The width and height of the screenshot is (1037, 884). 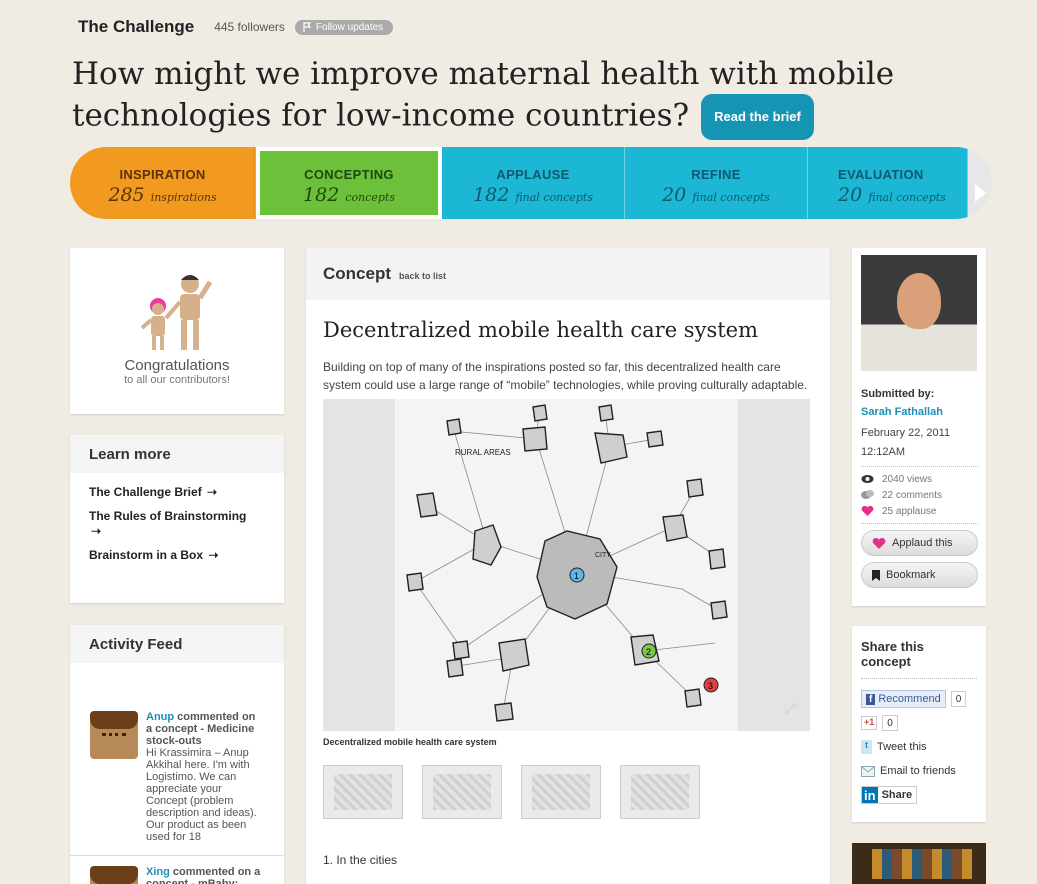 I want to click on concept-header: Concept back to list, so click(x=568, y=274).